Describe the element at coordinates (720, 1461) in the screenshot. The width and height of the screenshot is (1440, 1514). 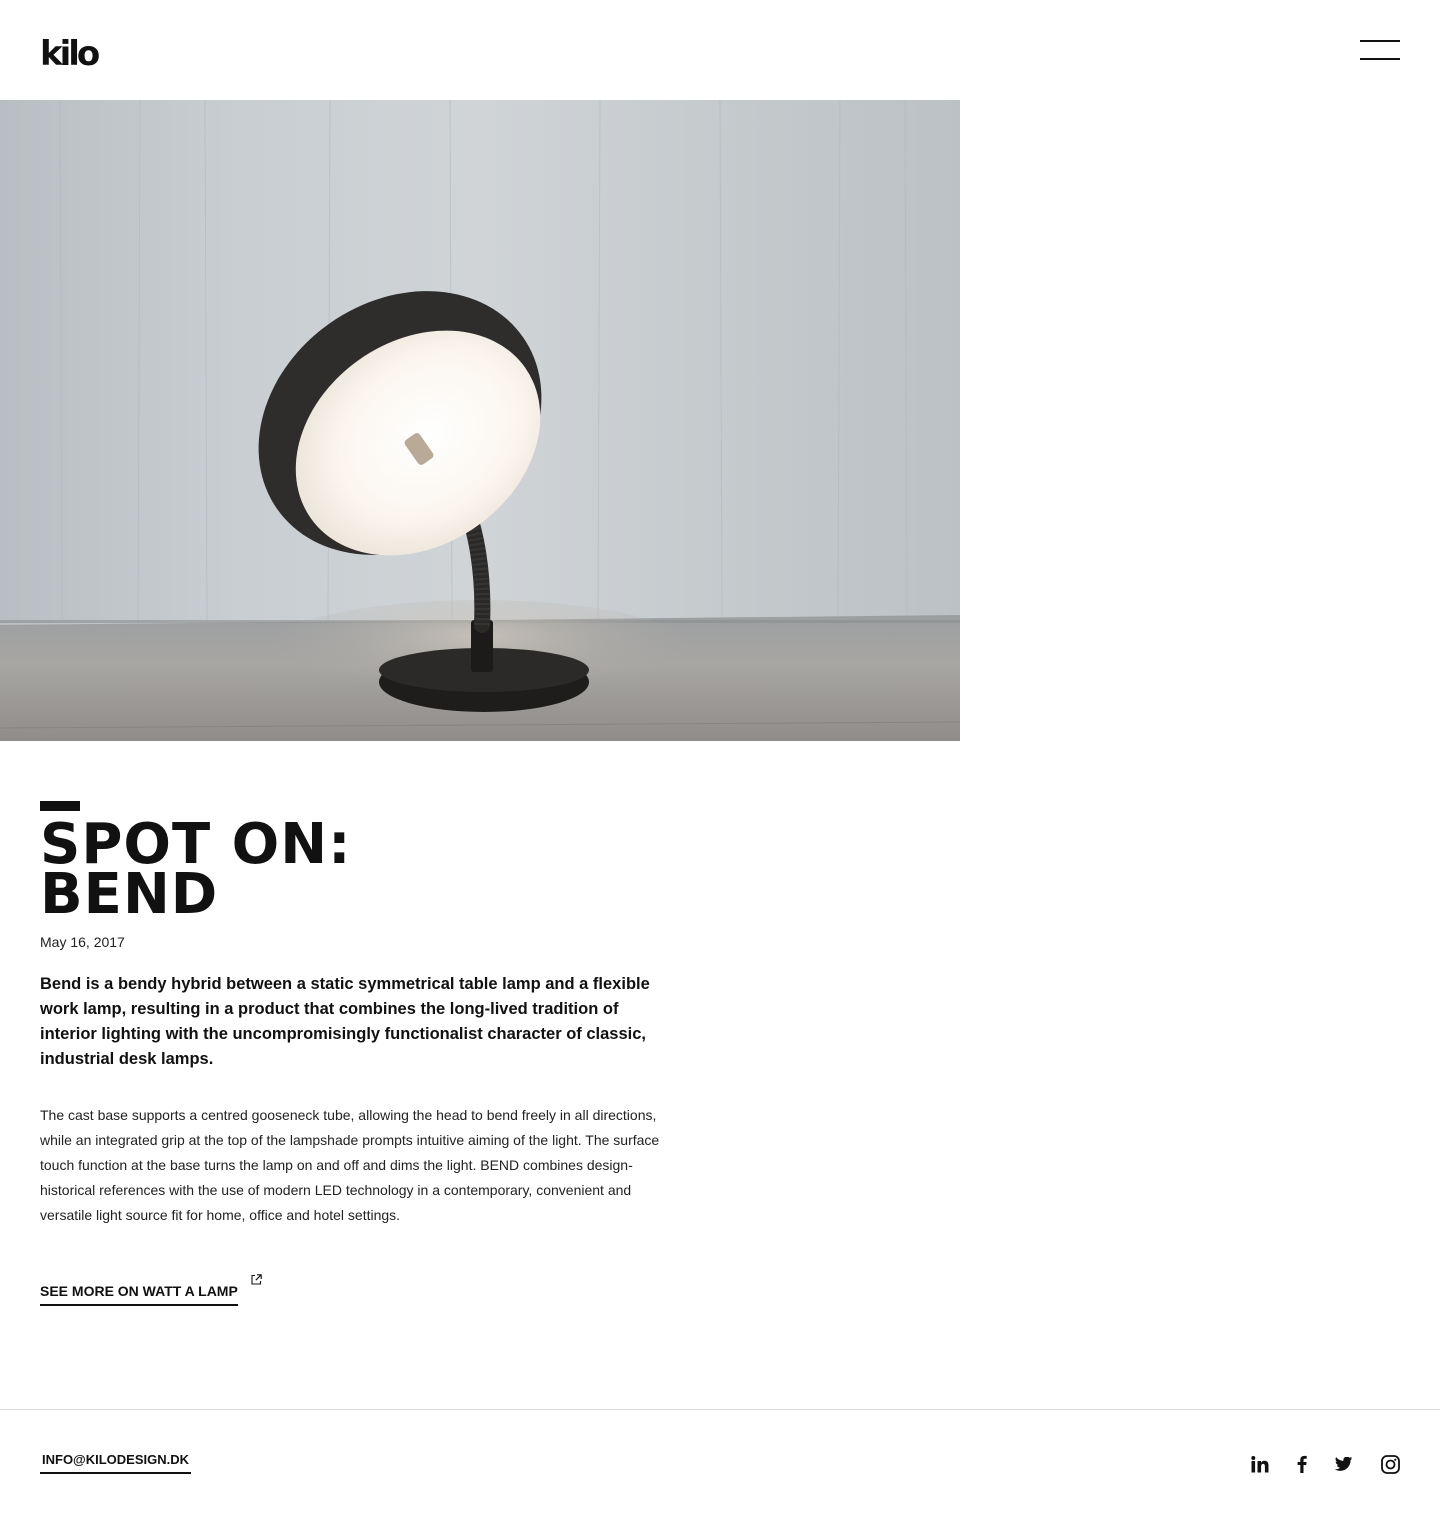
I see `site-footer: INFO@KILODESIGN.DK` at that location.